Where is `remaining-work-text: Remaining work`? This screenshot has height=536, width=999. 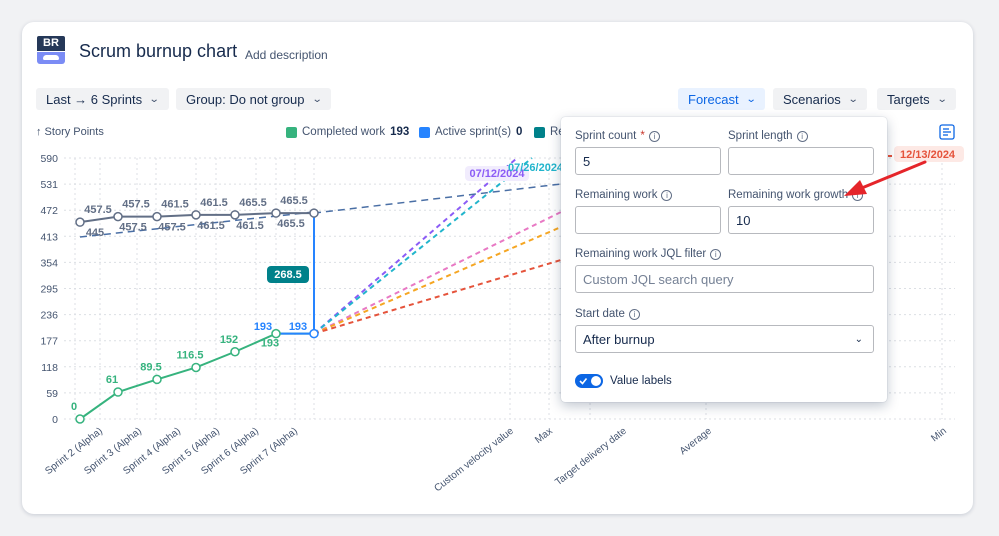
remaining-work-text: Remaining work is located at coordinates (616, 195).